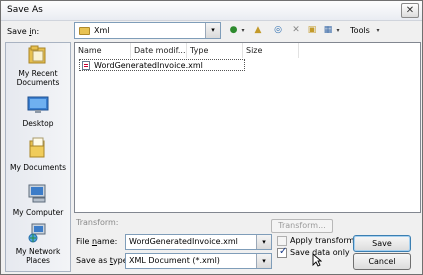 The height and width of the screenshot is (275, 423). What do you see at coordinates (38, 123) in the screenshot?
I see `place-label: Desktop` at bounding box center [38, 123].